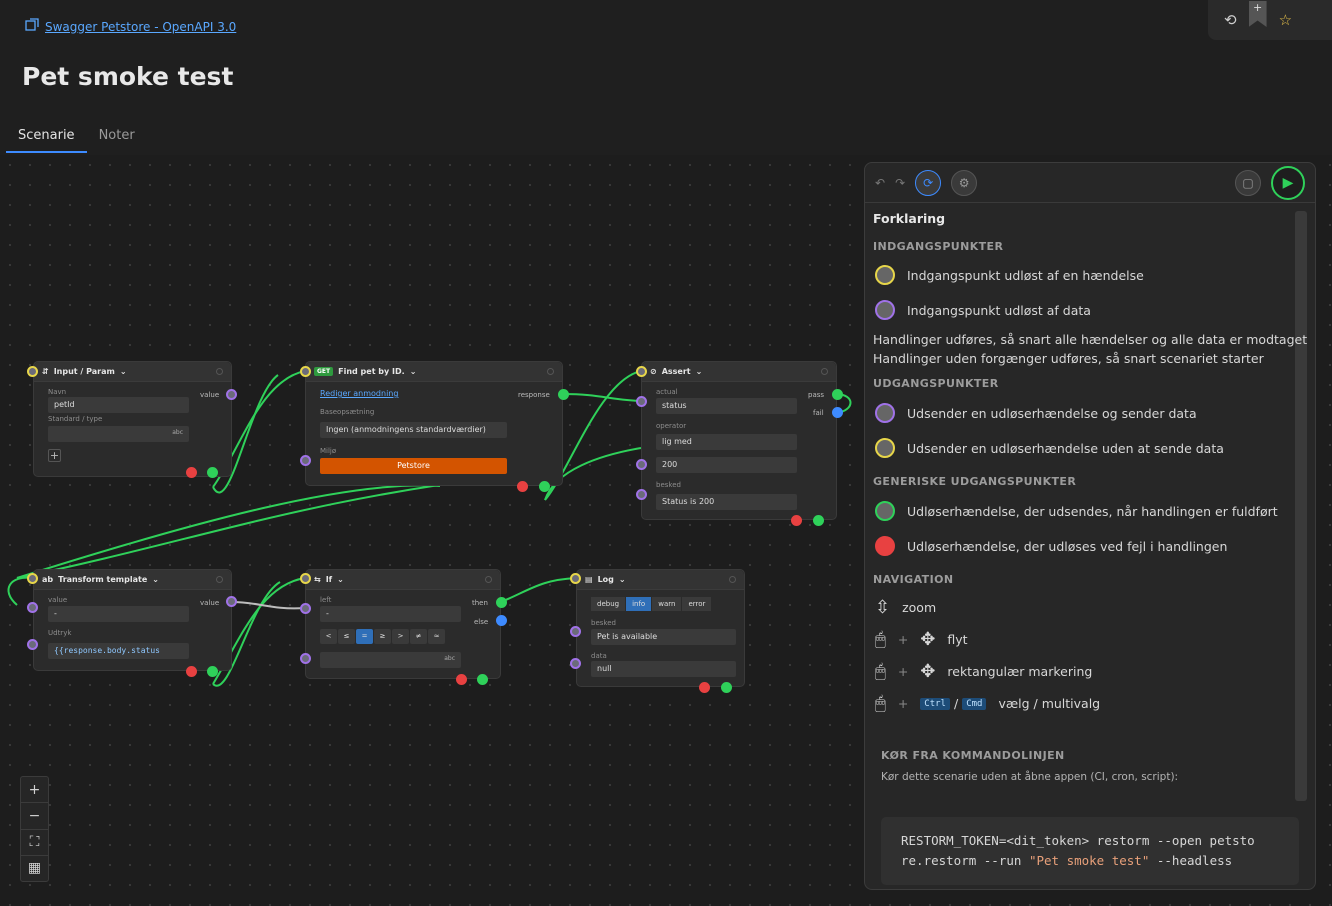 The image size is (1332, 906). Describe the element at coordinates (605, 579) in the screenshot. I see `node-title: Log` at that location.